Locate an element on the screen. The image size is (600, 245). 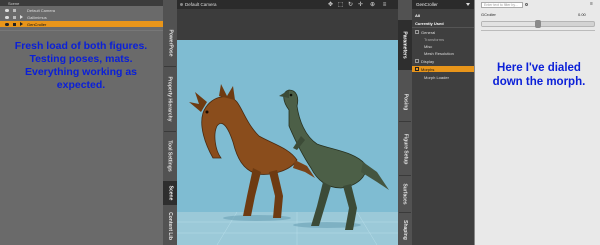
param-label: Transforms is located at coordinates (434, 39).